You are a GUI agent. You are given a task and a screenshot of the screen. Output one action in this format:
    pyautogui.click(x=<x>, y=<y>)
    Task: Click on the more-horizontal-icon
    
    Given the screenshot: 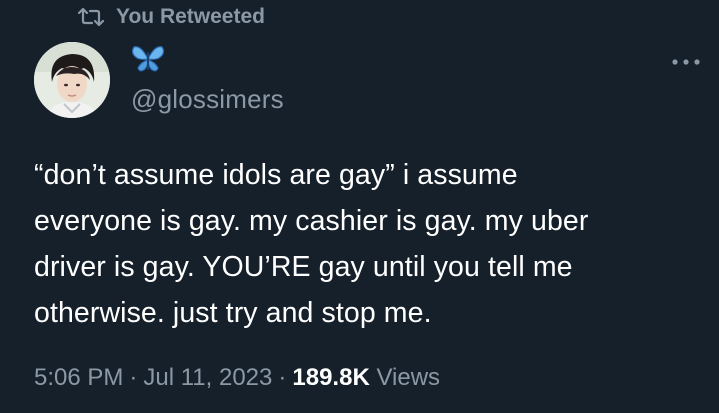 What is the action you would take?
    pyautogui.click(x=686, y=62)
    